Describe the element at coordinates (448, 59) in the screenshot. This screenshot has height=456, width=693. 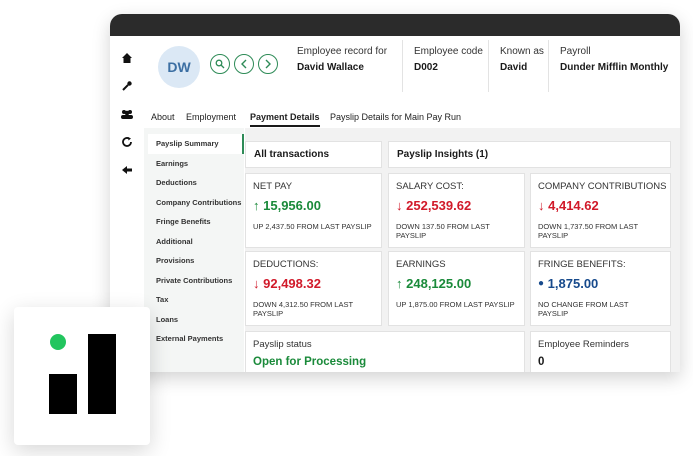
I see `employee-code: Employee code D002` at that location.